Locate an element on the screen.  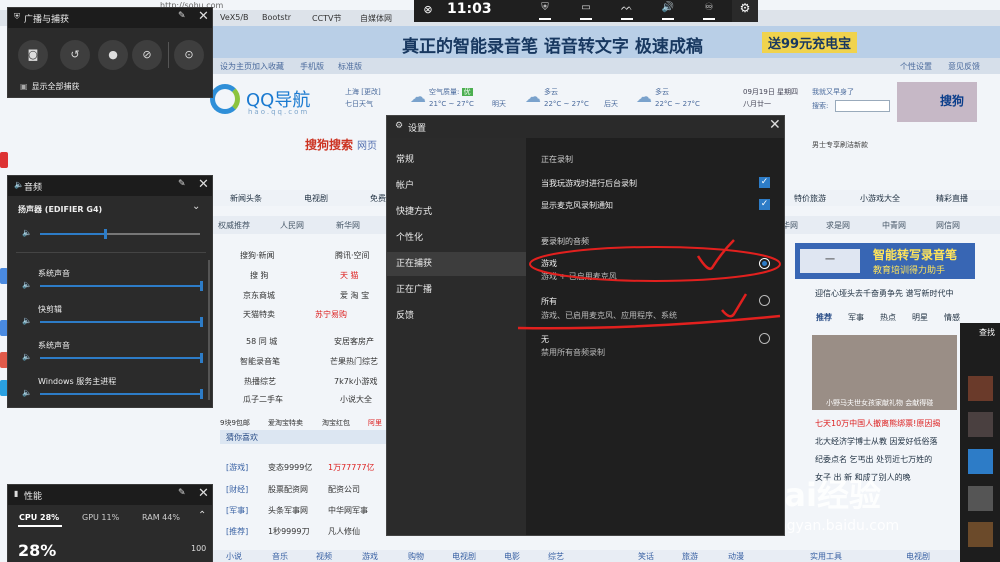
link: 新华网 is located at coordinates (348, 225).